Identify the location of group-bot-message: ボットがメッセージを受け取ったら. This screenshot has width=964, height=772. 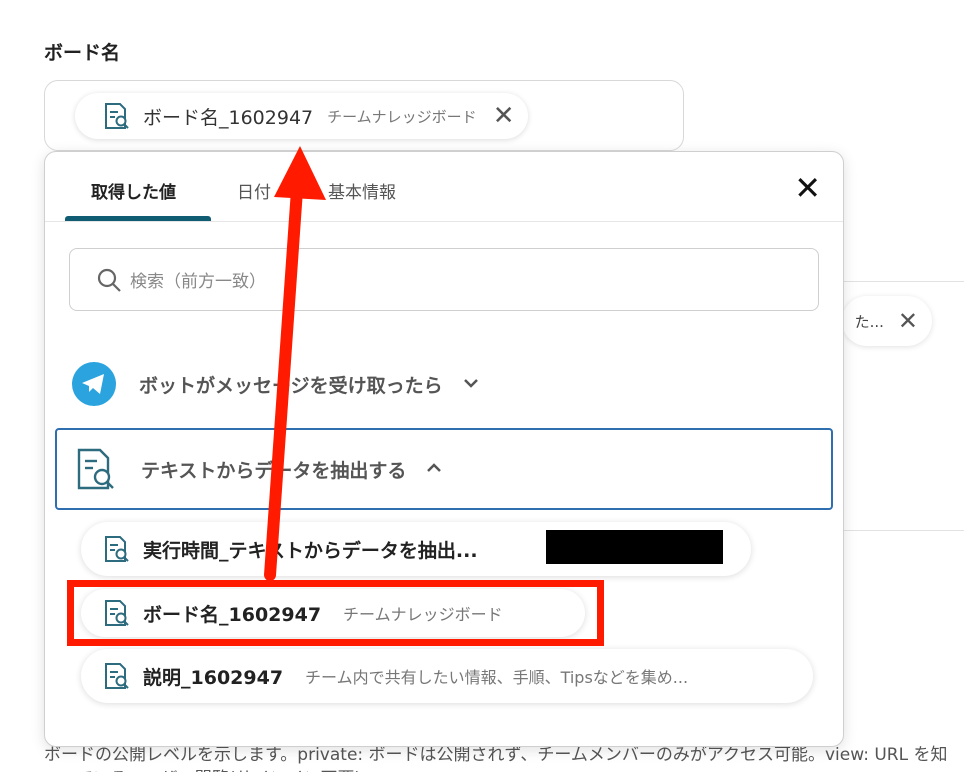
(275, 384).